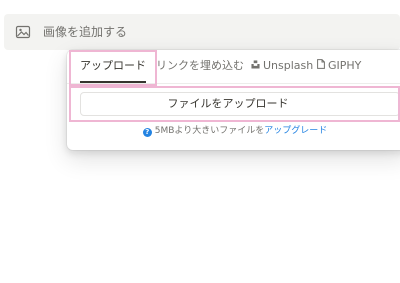 The height and width of the screenshot is (283, 400). Describe the element at coordinates (322, 66) in the screenshot. I see `file-icon` at that location.